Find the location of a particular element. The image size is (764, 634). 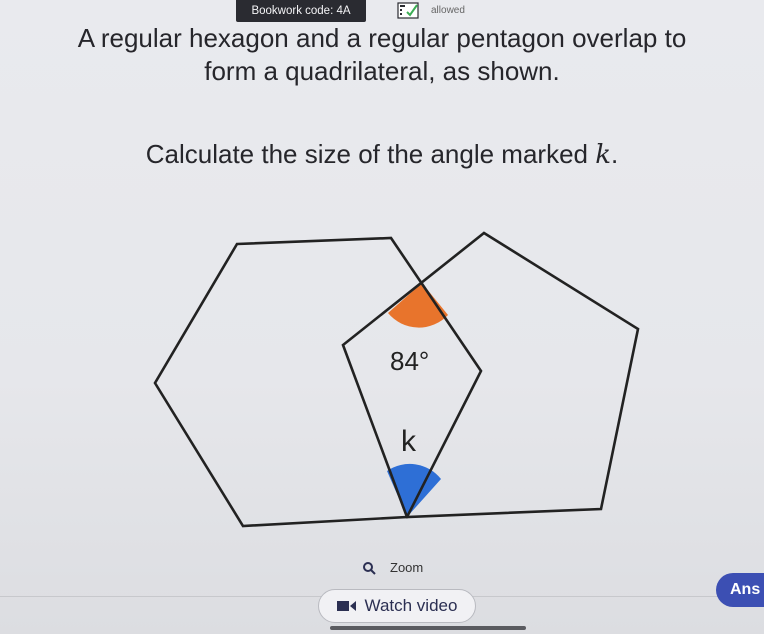

zoom-button: Zoom is located at coordinates (392, 567).